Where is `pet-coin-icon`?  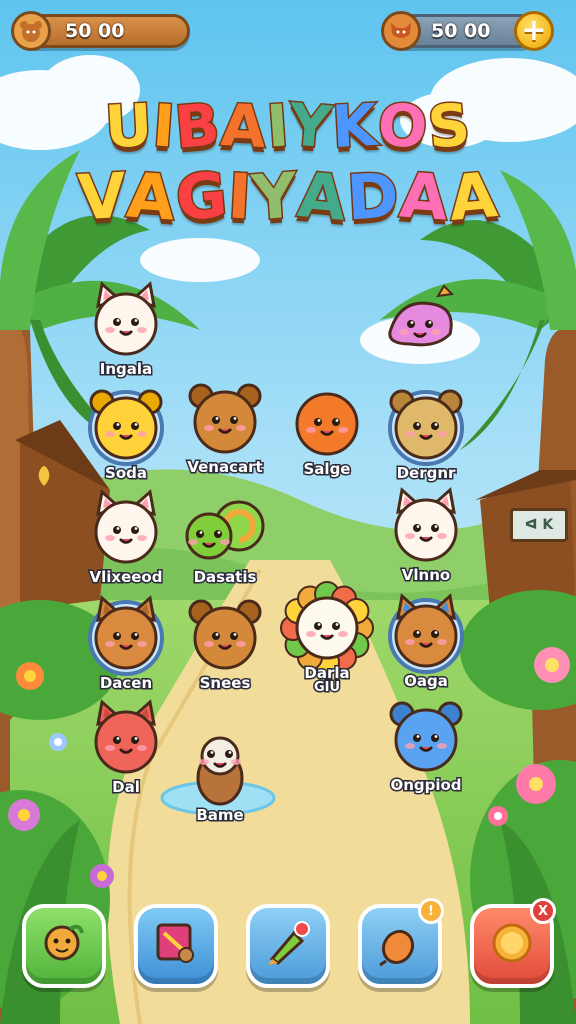
pet-coin-icon is located at coordinates (31, 31).